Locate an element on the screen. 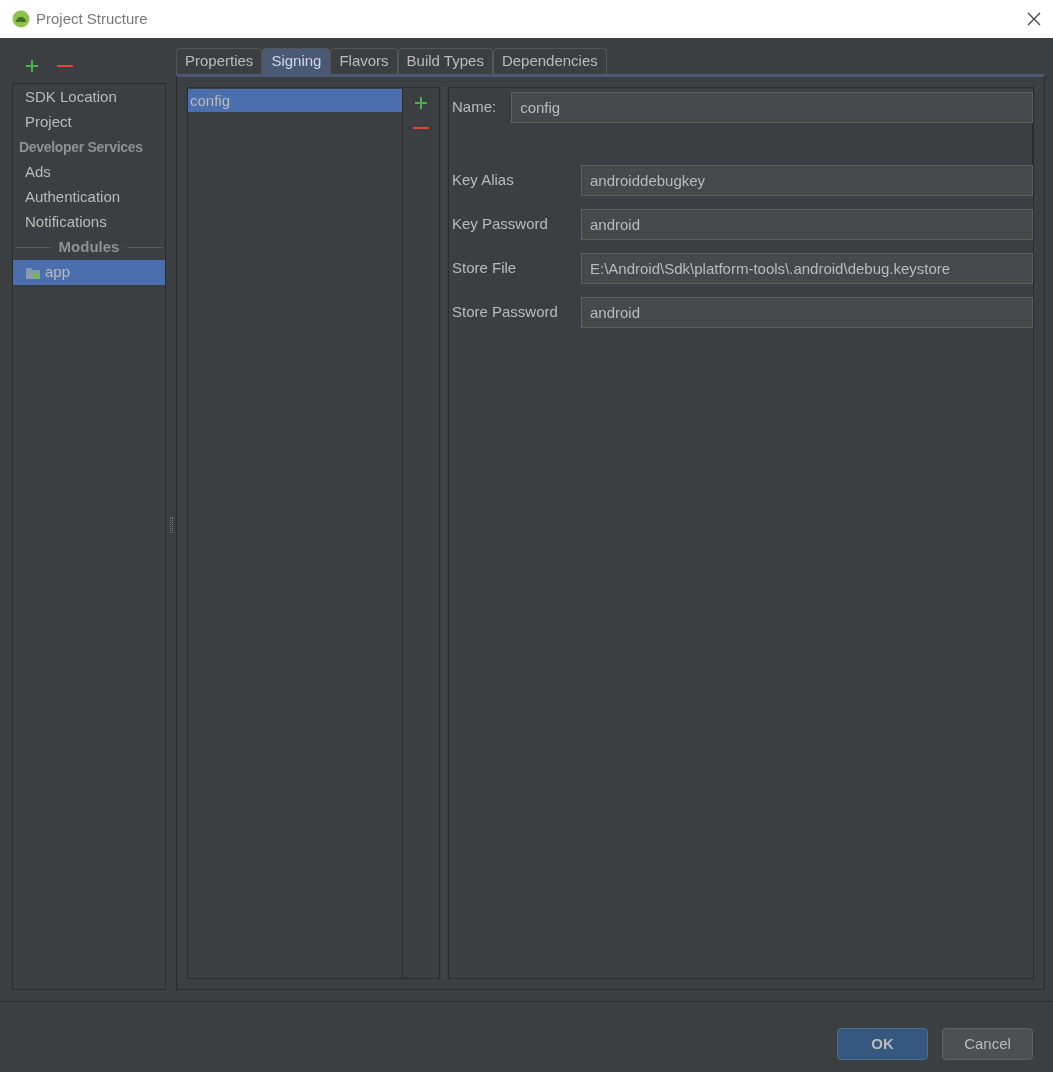 This screenshot has width=1053, height=1072. input-field: androiddebugkey is located at coordinates (807, 180).